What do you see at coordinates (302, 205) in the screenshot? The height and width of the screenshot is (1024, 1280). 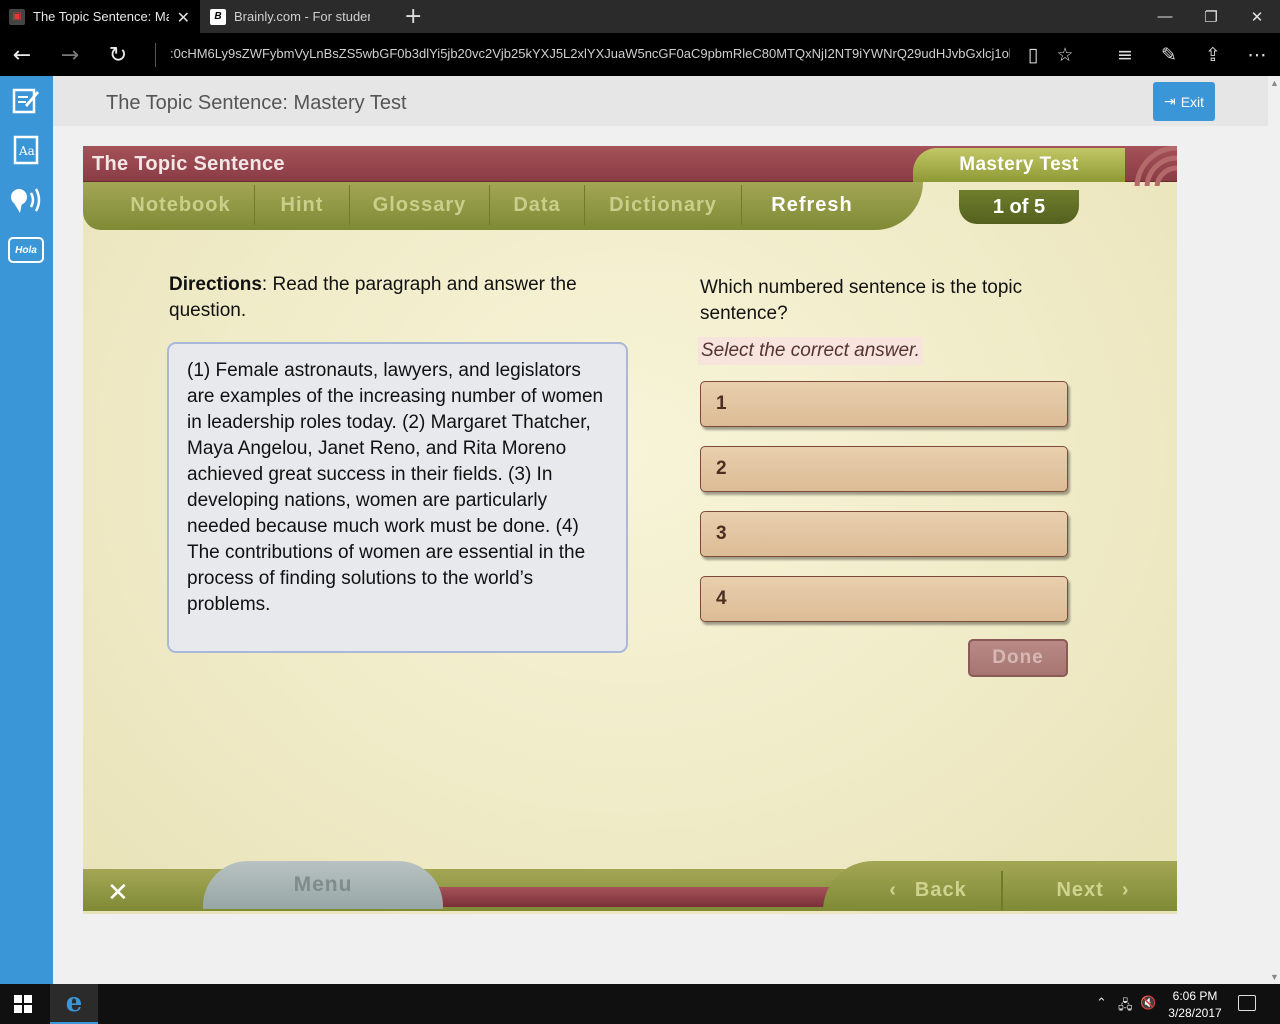 I see `hint-button: Hint` at bounding box center [302, 205].